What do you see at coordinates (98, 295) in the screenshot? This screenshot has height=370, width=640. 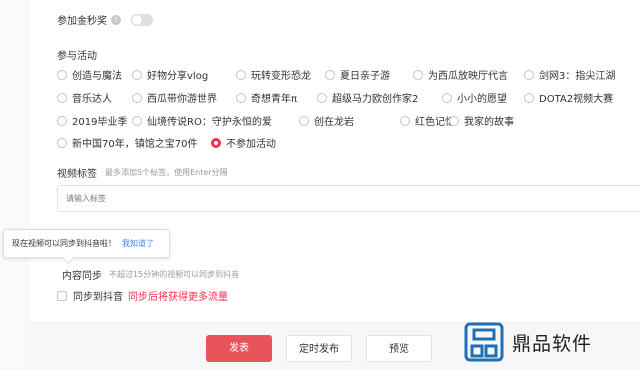 I see `sync-douyin-label: 同步到抖音` at bounding box center [98, 295].